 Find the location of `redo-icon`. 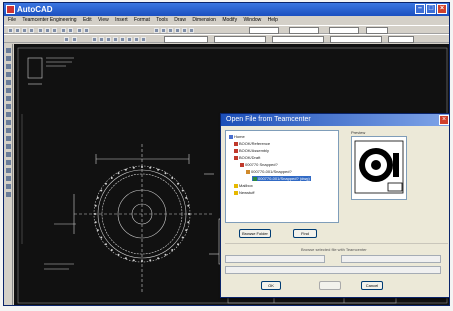

redo-icon is located at coordinates (70, 30).